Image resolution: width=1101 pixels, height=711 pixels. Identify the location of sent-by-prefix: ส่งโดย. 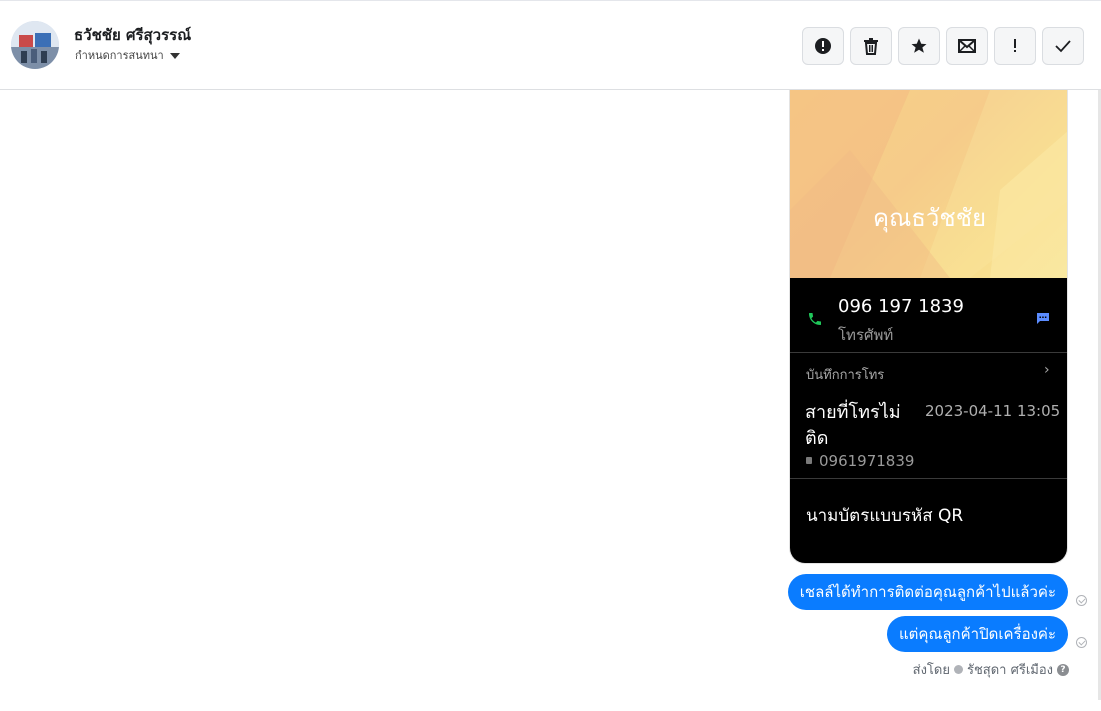
(931, 670).